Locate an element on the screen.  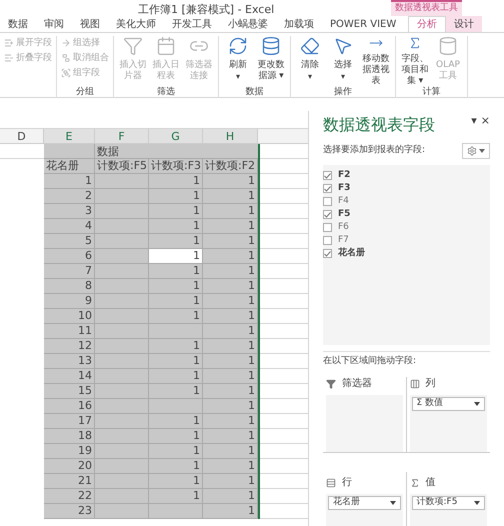
settings-icon is located at coordinates (472, 151).